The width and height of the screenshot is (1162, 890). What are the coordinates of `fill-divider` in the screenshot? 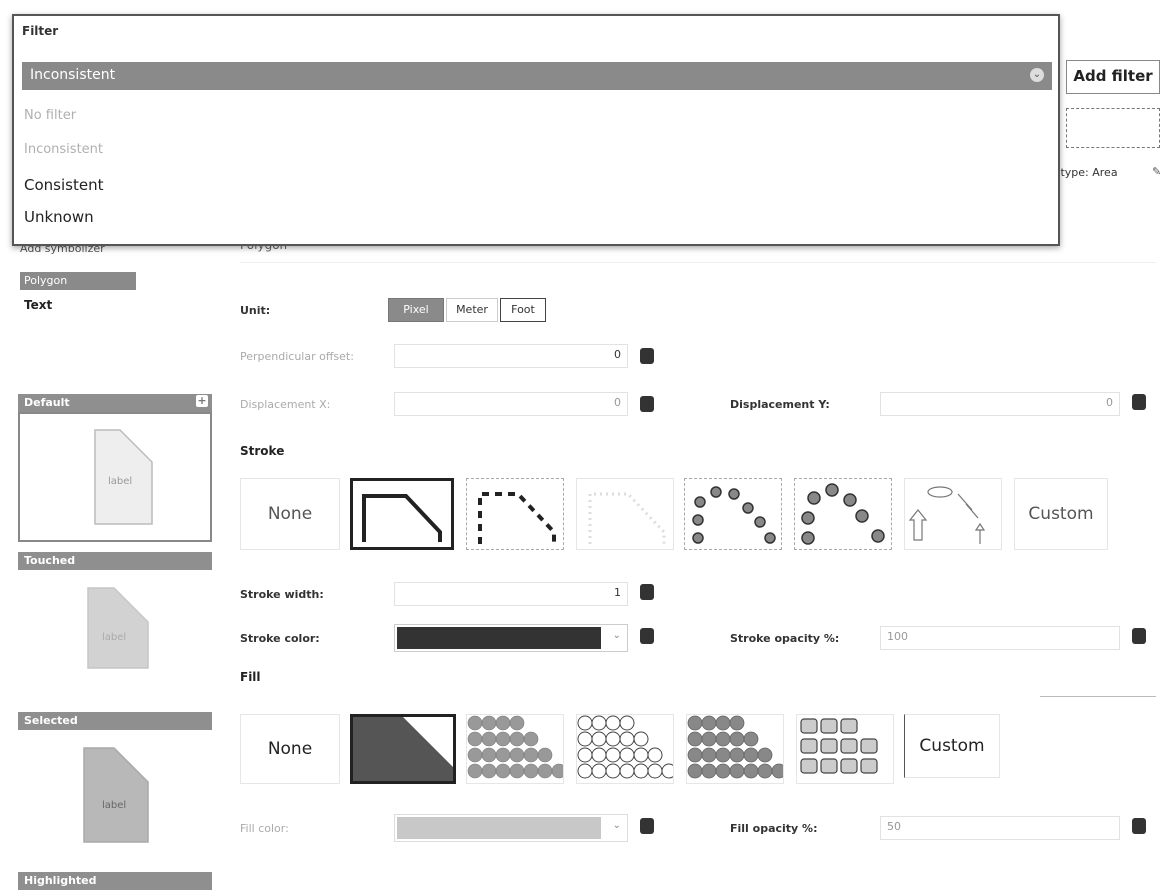 It's located at (1098, 696).